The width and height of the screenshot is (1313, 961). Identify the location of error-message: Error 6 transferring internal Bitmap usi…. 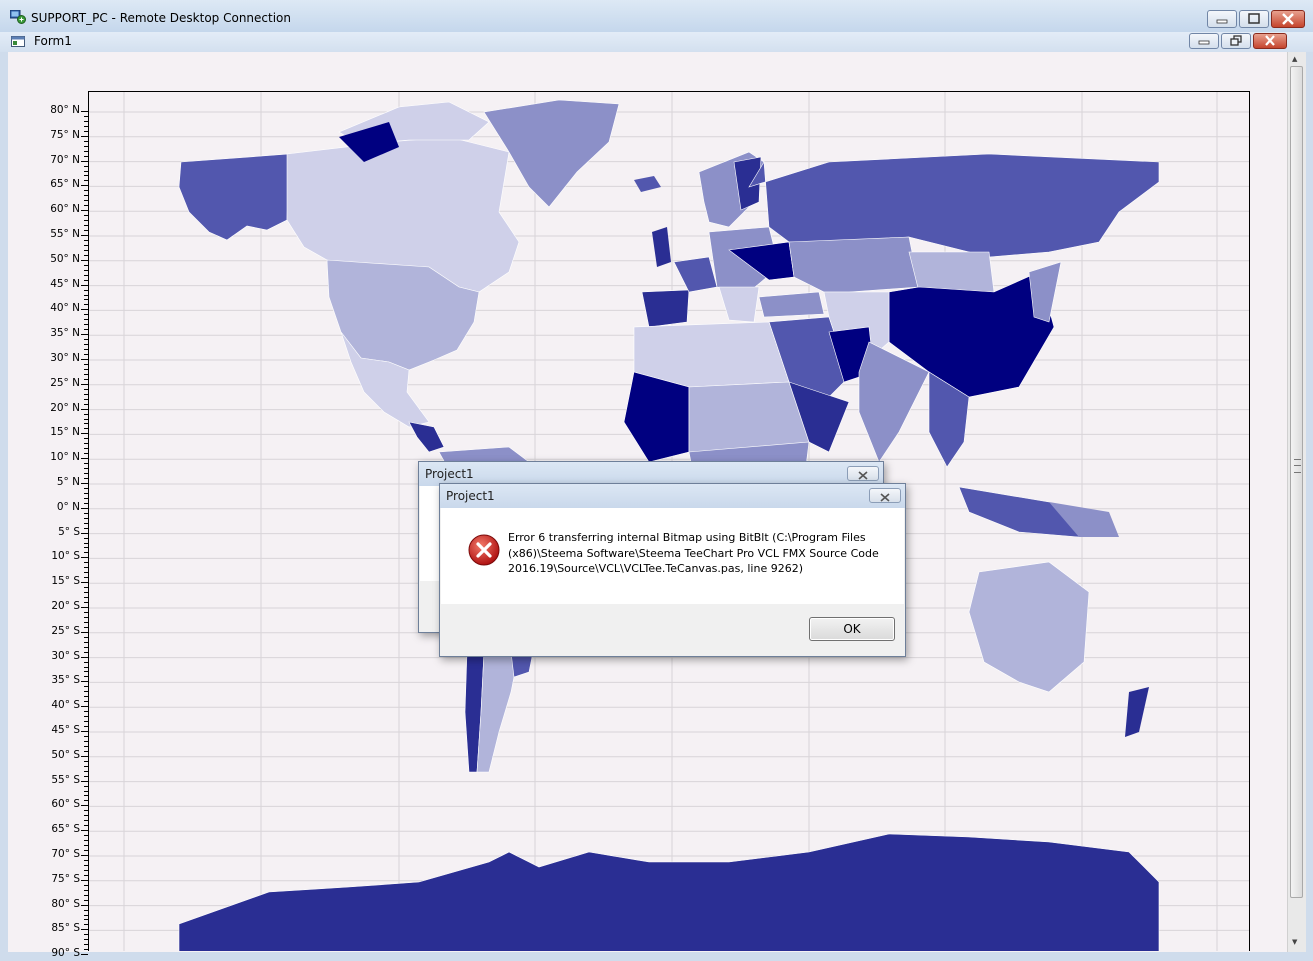
(693, 553).